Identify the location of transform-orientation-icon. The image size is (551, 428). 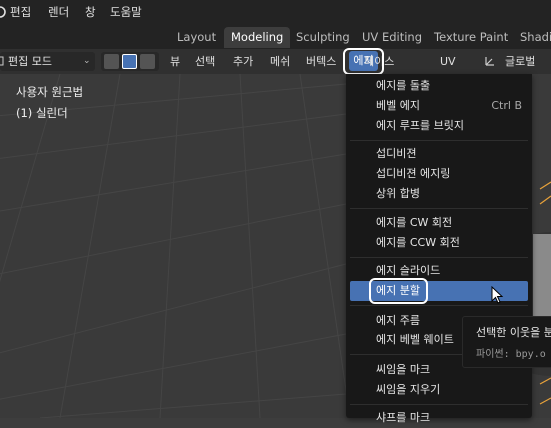
(490, 61).